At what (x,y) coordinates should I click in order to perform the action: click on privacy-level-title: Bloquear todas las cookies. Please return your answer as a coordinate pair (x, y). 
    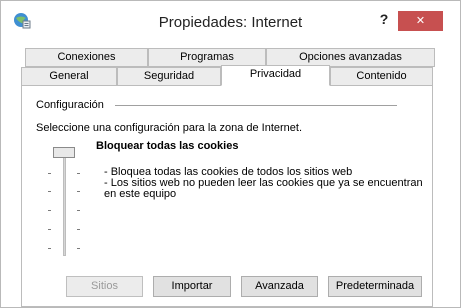
    Looking at the image, I should click on (167, 146).